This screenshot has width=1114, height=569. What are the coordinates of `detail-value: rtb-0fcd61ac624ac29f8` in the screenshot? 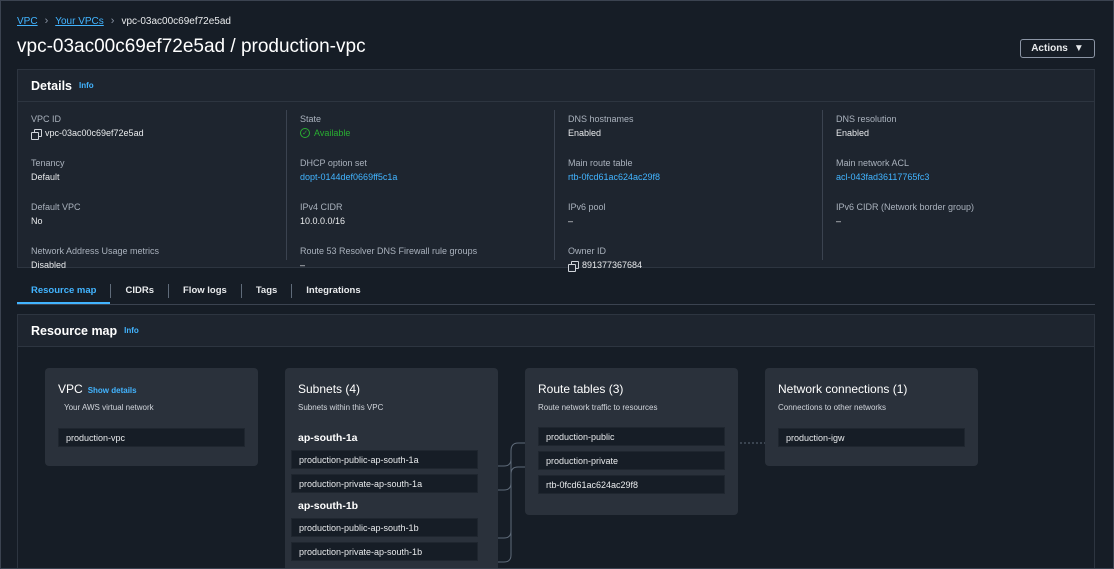 It's located at (695, 177).